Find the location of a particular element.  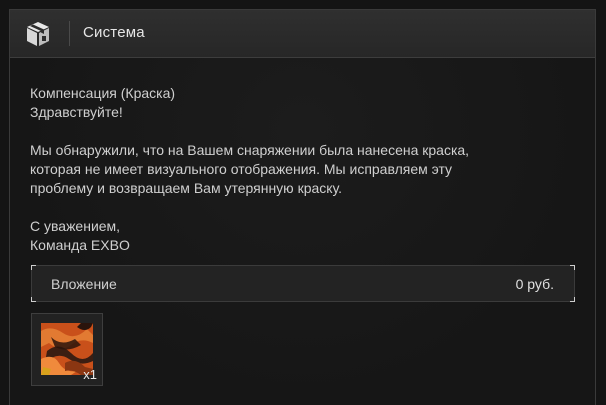

message-signature: Команда EXBO is located at coordinates (80, 245).